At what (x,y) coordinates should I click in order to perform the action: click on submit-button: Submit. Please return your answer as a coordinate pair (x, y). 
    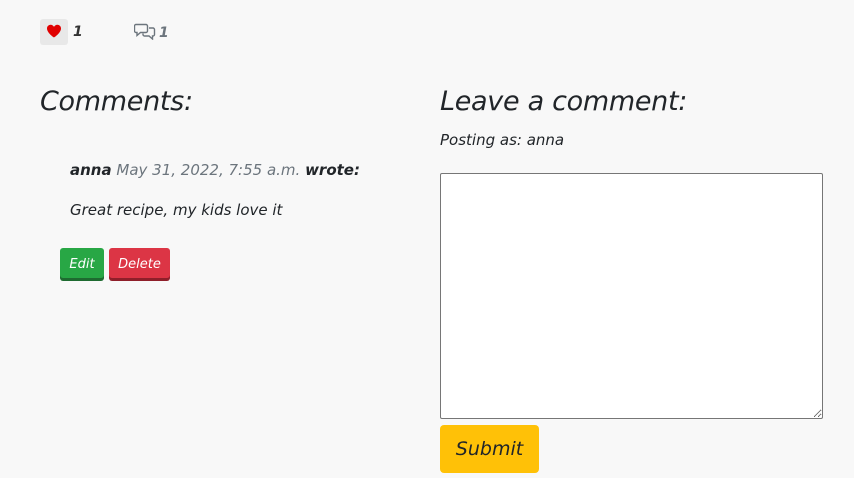
    Looking at the image, I should click on (489, 449).